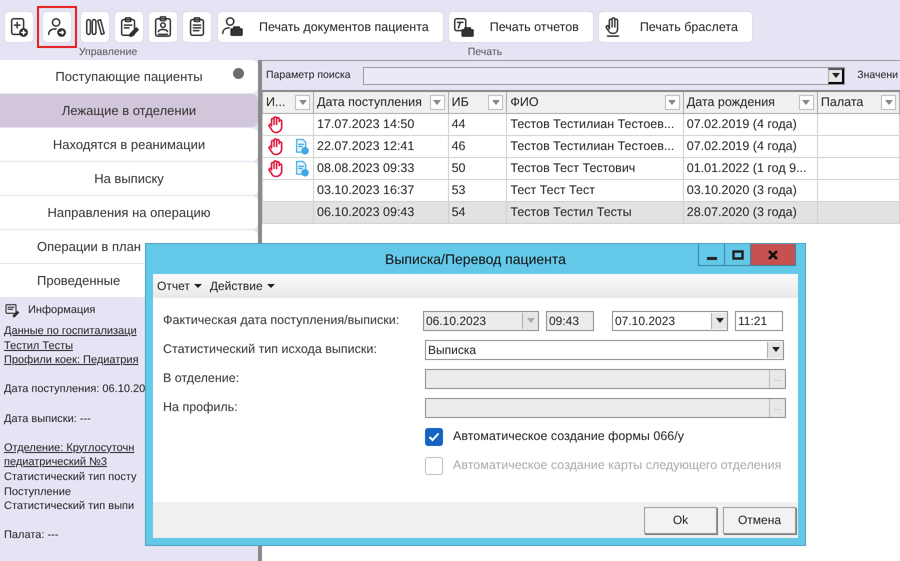 The height and width of the screenshot is (561, 900). Describe the element at coordinates (308, 75) in the screenshot. I see `field-label: Параметр поиска` at that location.